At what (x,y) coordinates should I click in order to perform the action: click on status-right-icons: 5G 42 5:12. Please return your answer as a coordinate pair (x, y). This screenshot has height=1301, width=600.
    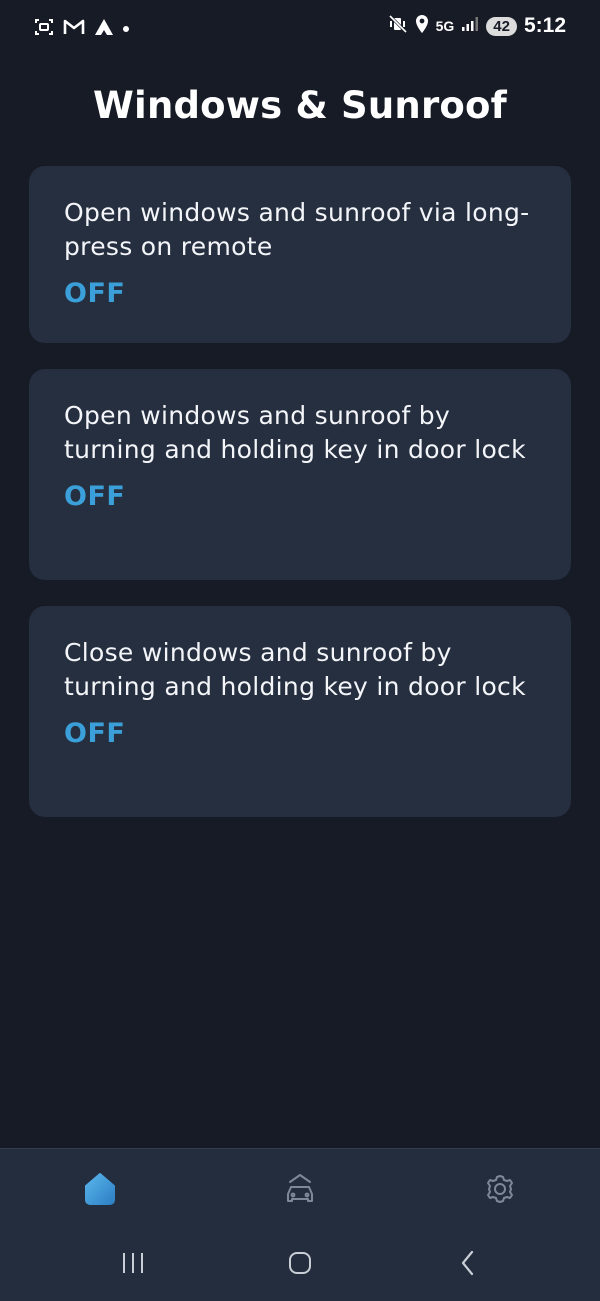
    Looking at the image, I should click on (477, 26).